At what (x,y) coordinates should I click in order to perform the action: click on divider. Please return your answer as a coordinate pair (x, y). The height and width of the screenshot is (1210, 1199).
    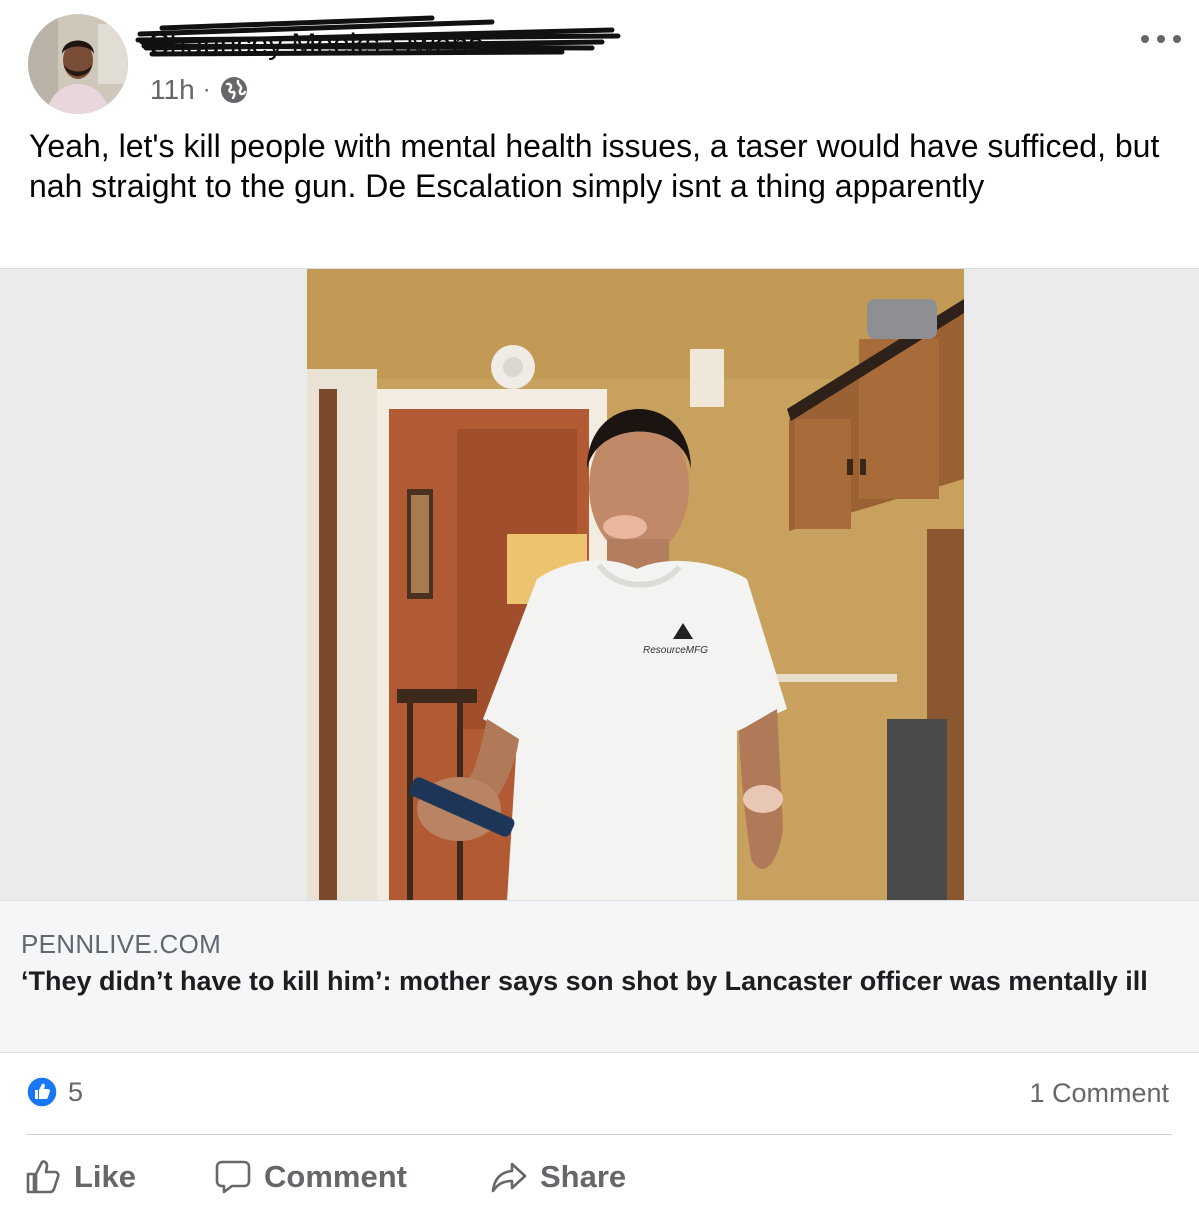
    Looking at the image, I should click on (599, 1134).